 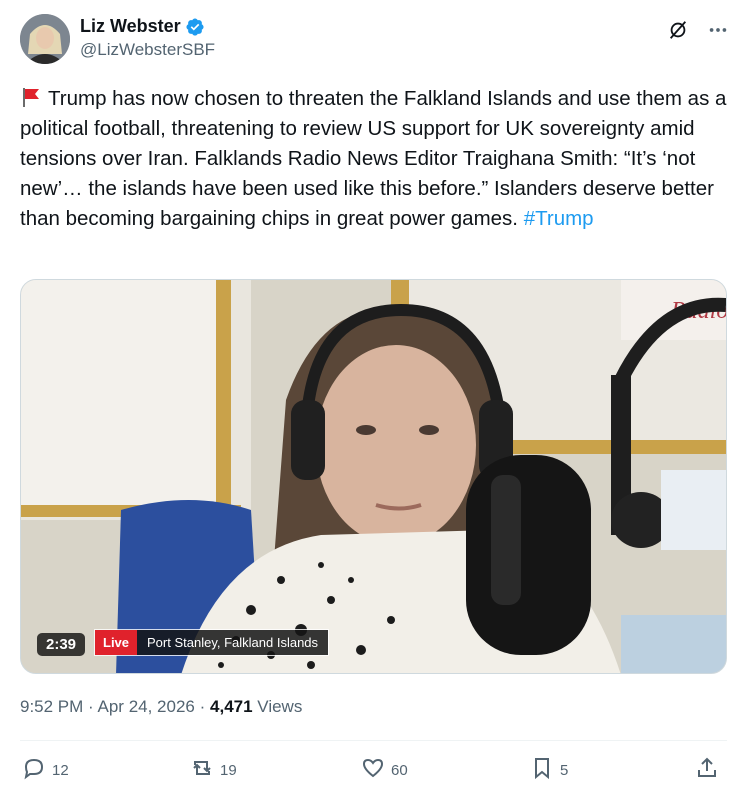 What do you see at coordinates (60, 770) in the screenshot?
I see `reply-count: 12` at bounding box center [60, 770].